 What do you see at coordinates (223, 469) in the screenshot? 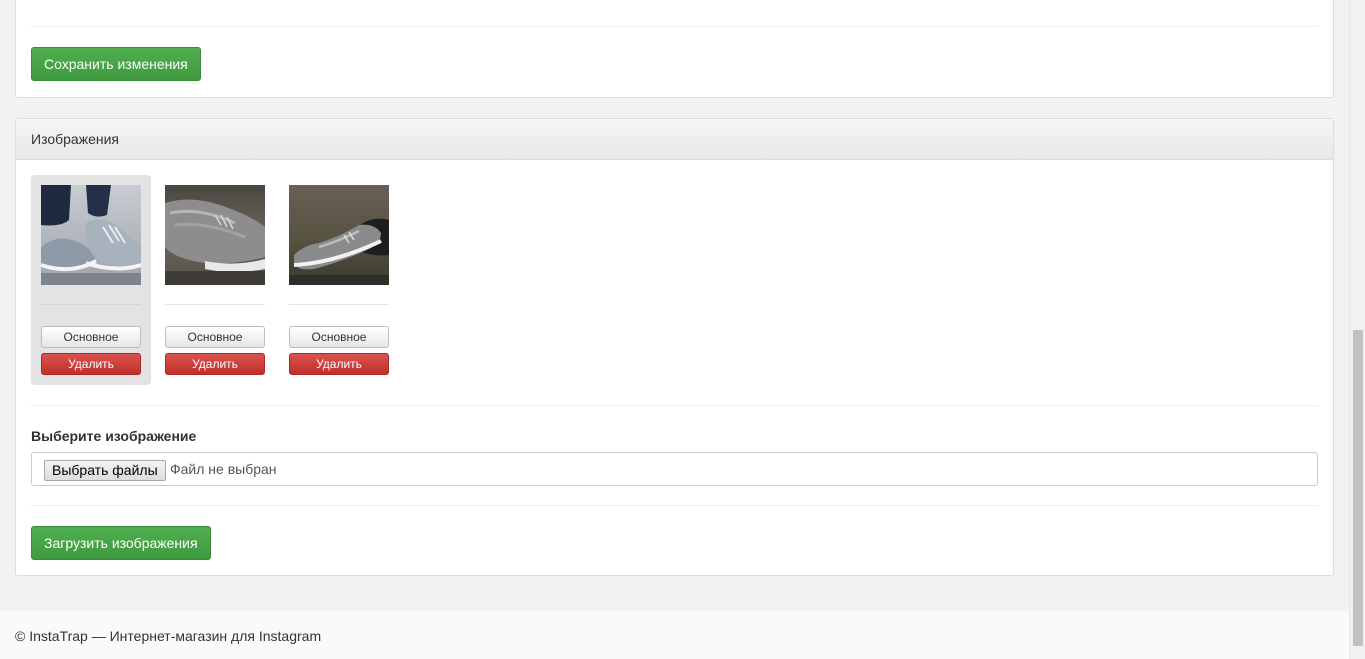
I see `file-status-text: Файл не выбран` at bounding box center [223, 469].